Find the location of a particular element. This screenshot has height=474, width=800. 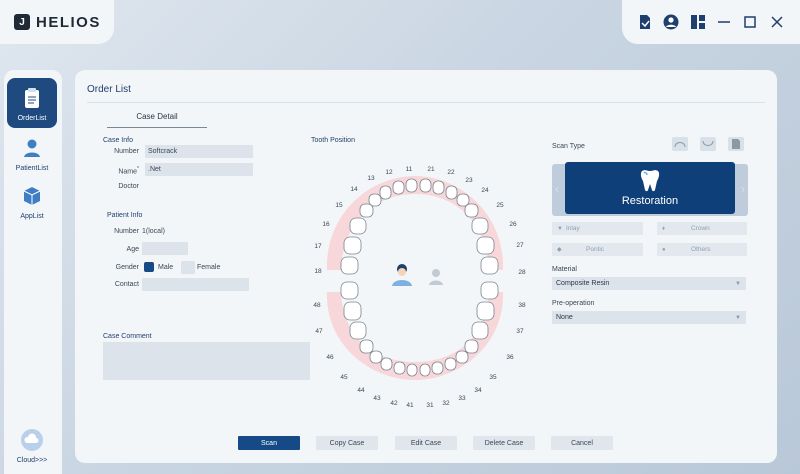

preoperation-label: Pre-operation is located at coordinates (573, 303).